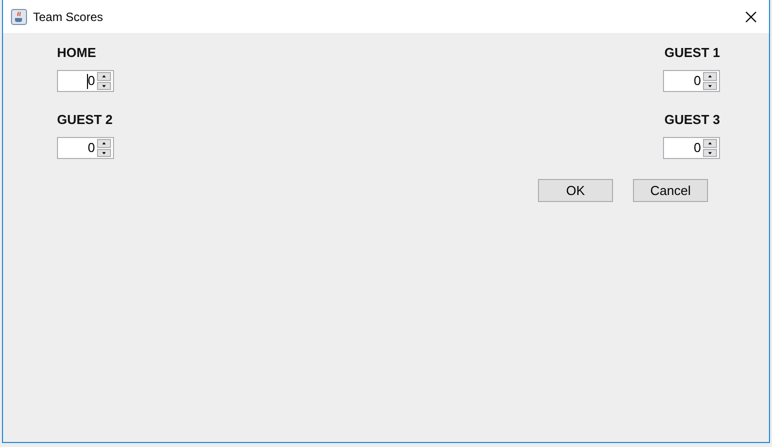  I want to click on close-icon, so click(751, 16).